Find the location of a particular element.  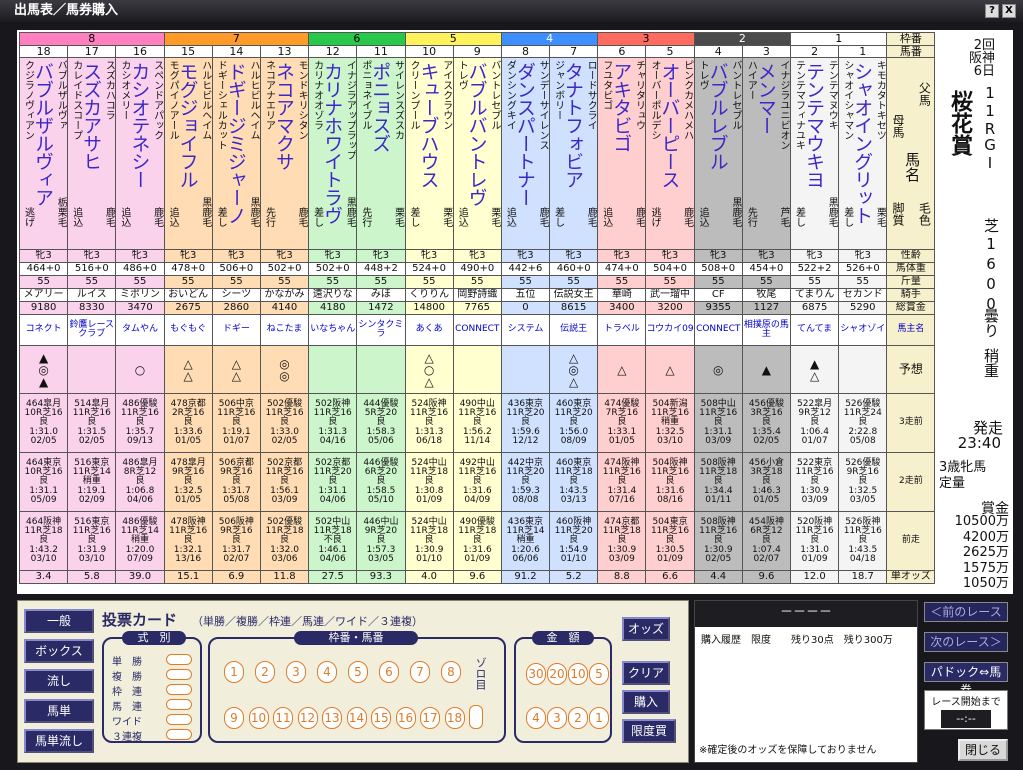

win-odds: 18.7 is located at coordinates (863, 577).